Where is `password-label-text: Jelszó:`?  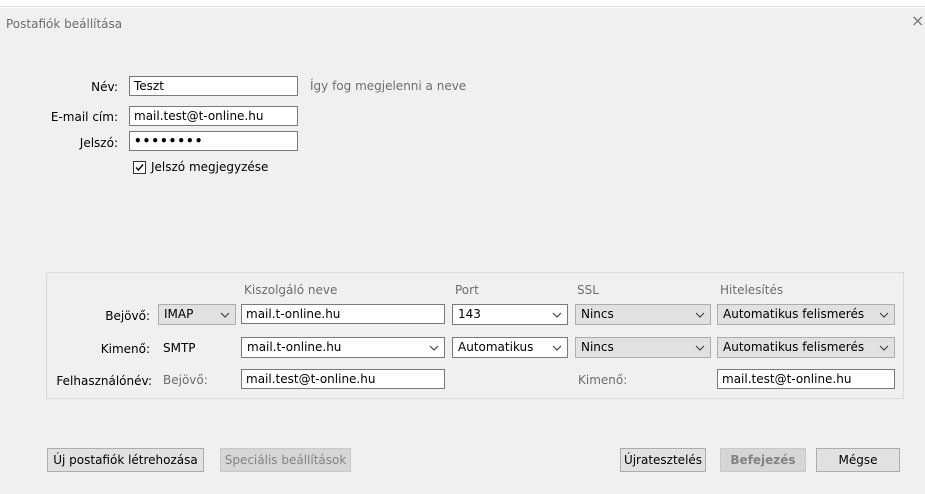 password-label-text: Jelszó: is located at coordinates (98, 143).